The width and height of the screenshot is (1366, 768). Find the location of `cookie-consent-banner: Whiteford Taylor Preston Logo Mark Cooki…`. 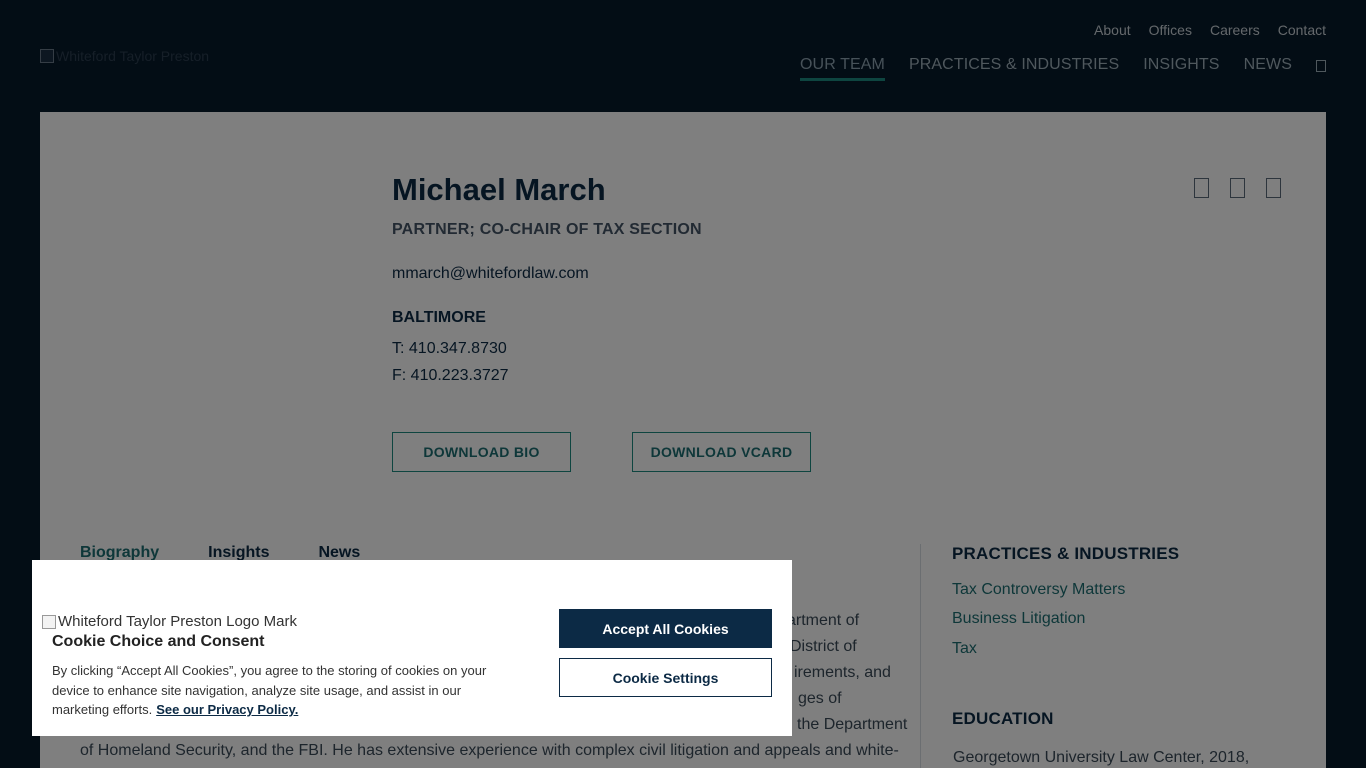

cookie-consent-banner: Whiteford Taylor Preston Logo Mark Cooki… is located at coordinates (412, 648).